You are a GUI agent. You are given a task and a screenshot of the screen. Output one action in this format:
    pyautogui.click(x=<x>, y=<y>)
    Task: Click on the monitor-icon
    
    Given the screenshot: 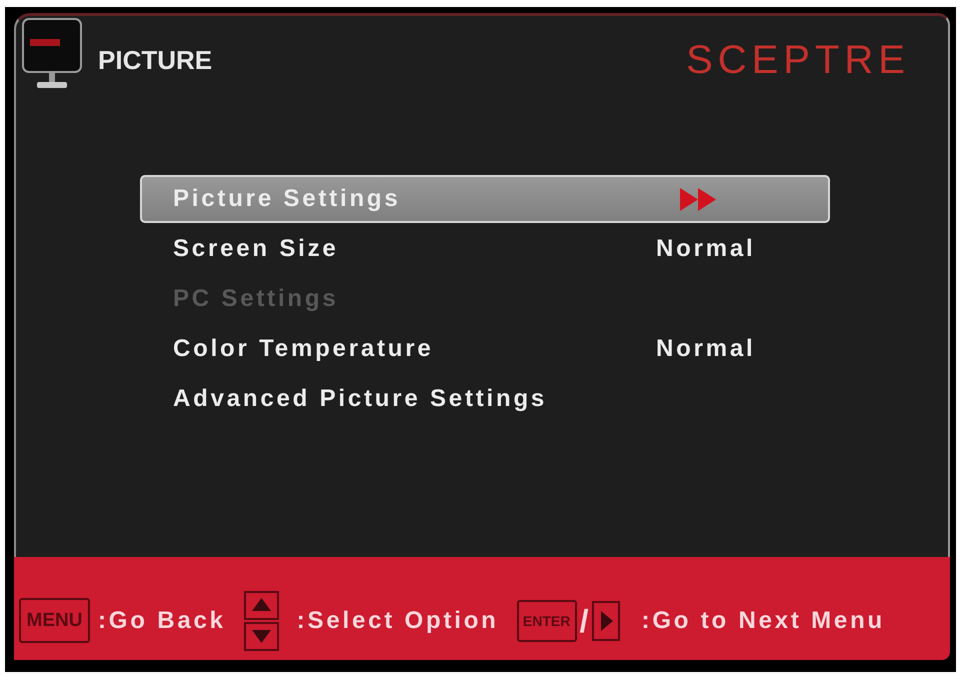 What is the action you would take?
    pyautogui.click(x=52, y=53)
    